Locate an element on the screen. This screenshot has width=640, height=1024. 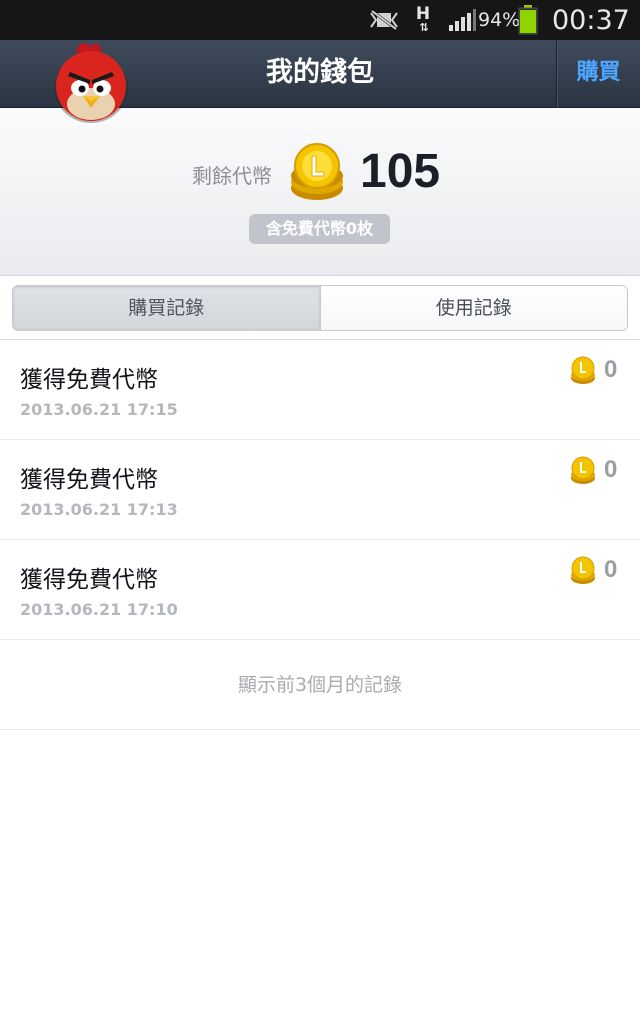
status-bar: H ⇅ 94% 00:37 is located at coordinates (320, 20).